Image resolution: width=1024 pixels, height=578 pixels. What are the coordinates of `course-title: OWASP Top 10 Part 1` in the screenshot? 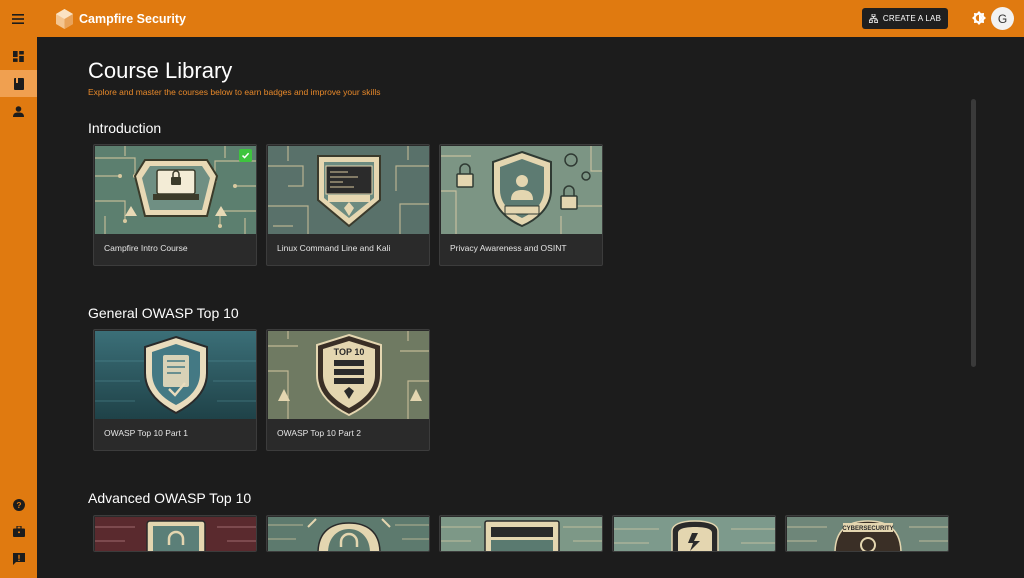 It's located at (146, 433).